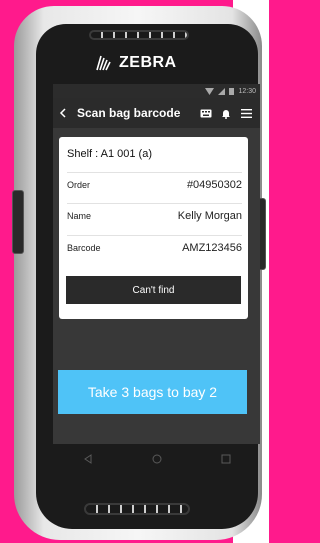  I want to click on speaker-grille-bottom, so click(137, 509).